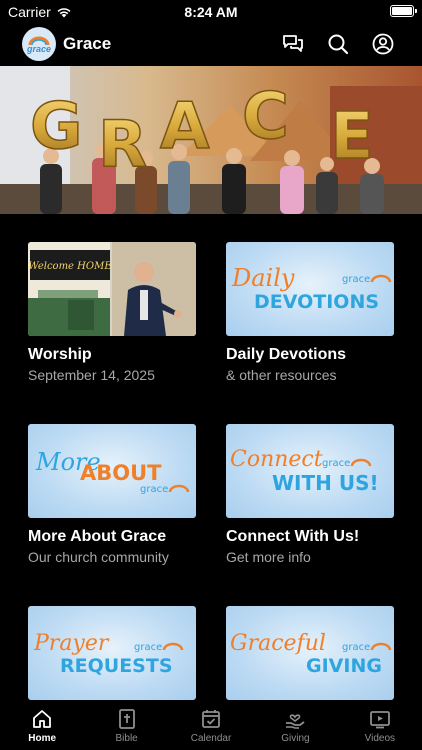 The image size is (422, 750). What do you see at coordinates (316, 302) in the screenshot?
I see `promo-bold-text: DEVOTIONS` at bounding box center [316, 302].